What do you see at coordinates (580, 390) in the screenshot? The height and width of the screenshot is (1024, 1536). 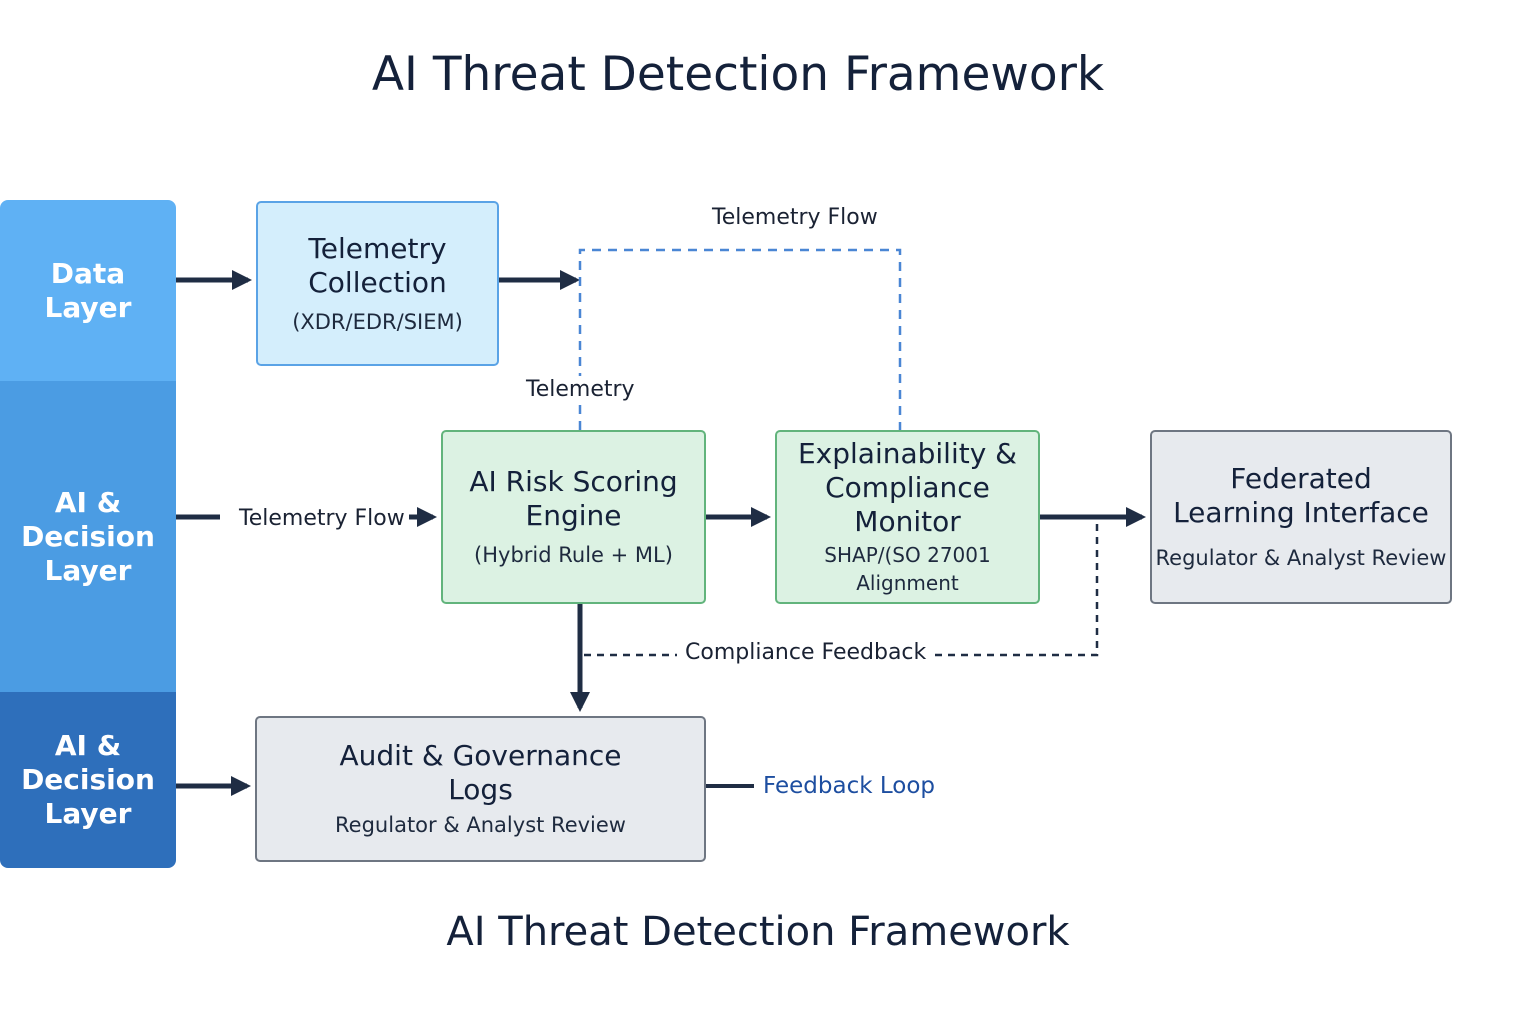 I see `telemetry-label: Telemetry` at bounding box center [580, 390].